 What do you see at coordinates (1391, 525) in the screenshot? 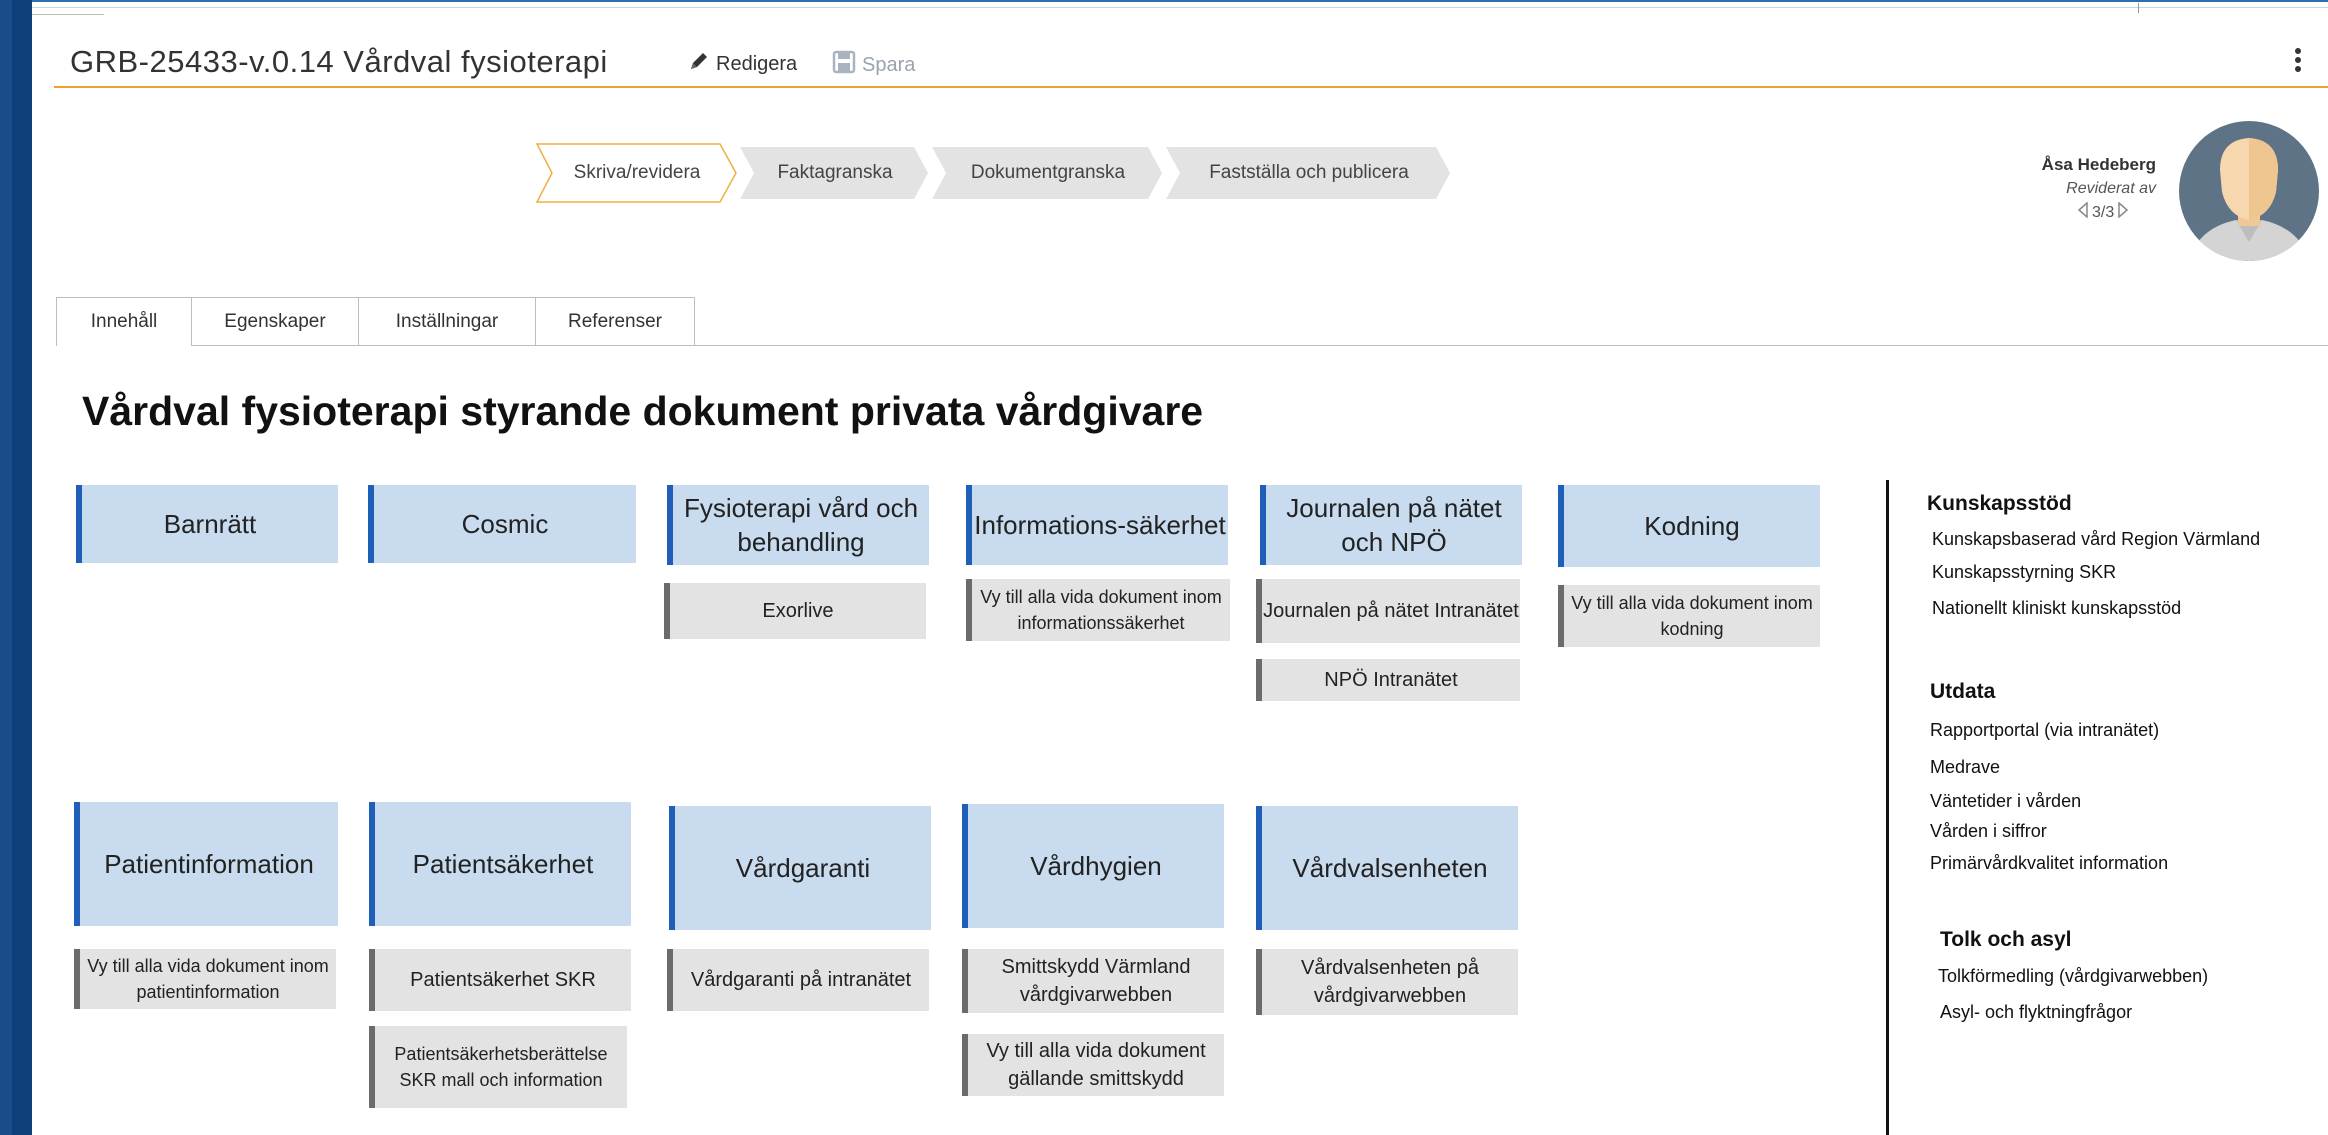
I see `category-journalen: Journalen på nätet och NPÖ` at bounding box center [1391, 525].